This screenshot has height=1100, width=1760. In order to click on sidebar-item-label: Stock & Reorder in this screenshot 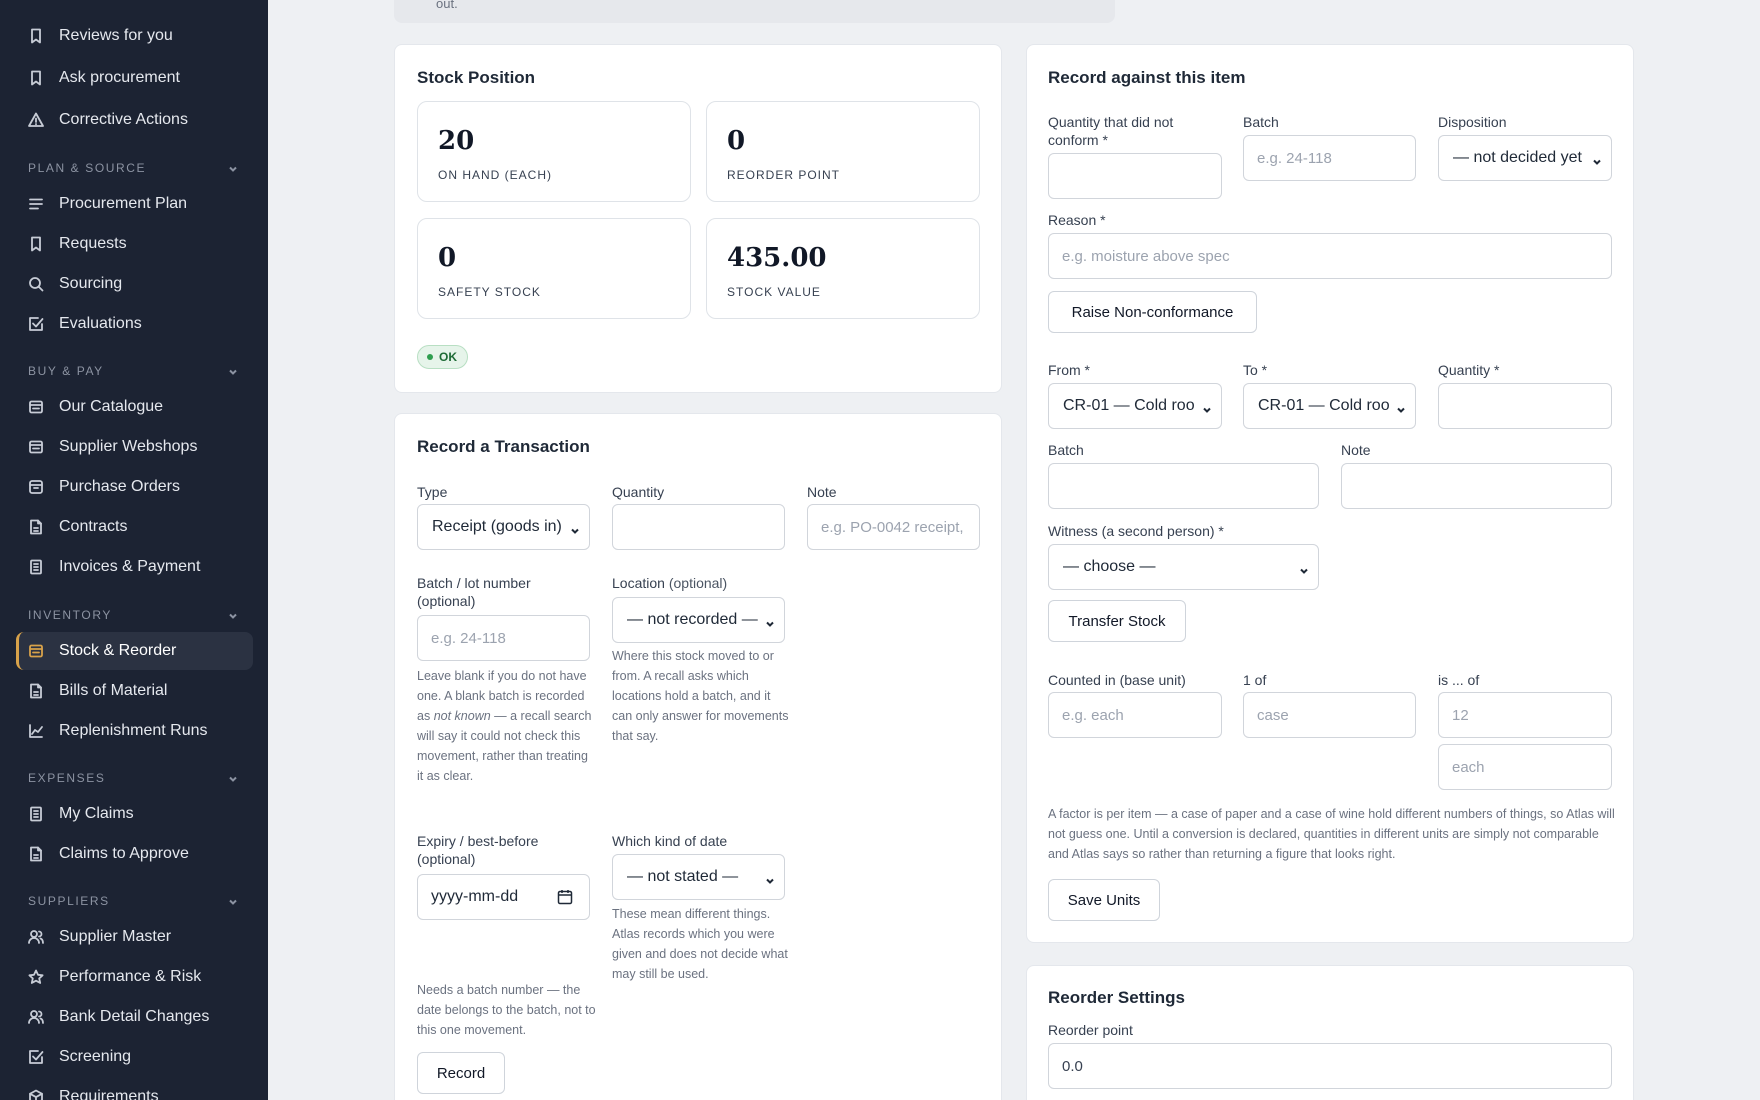, I will do `click(118, 650)`.